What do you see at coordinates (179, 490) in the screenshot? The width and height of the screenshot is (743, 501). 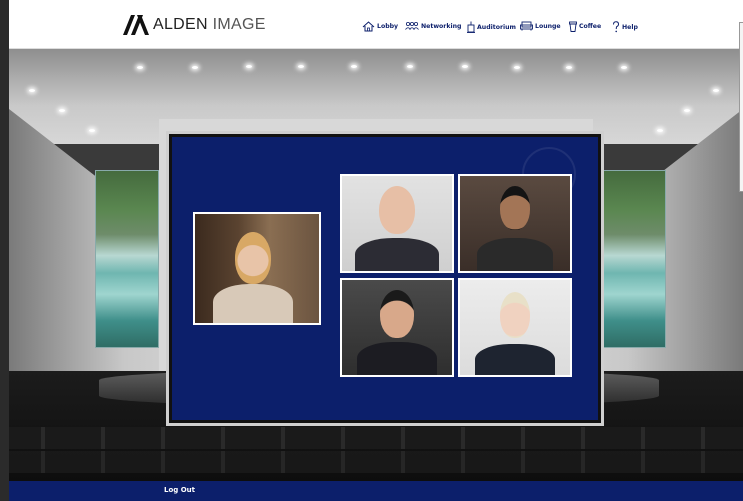 I see `logout-link: Log Out` at bounding box center [179, 490].